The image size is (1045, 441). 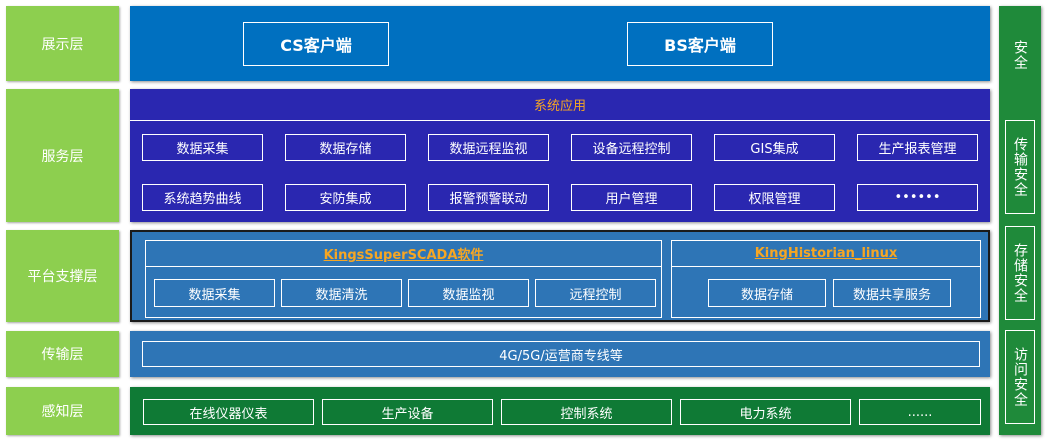 What do you see at coordinates (1020, 273) in the screenshot?
I see `security-storage: 存储安全` at bounding box center [1020, 273].